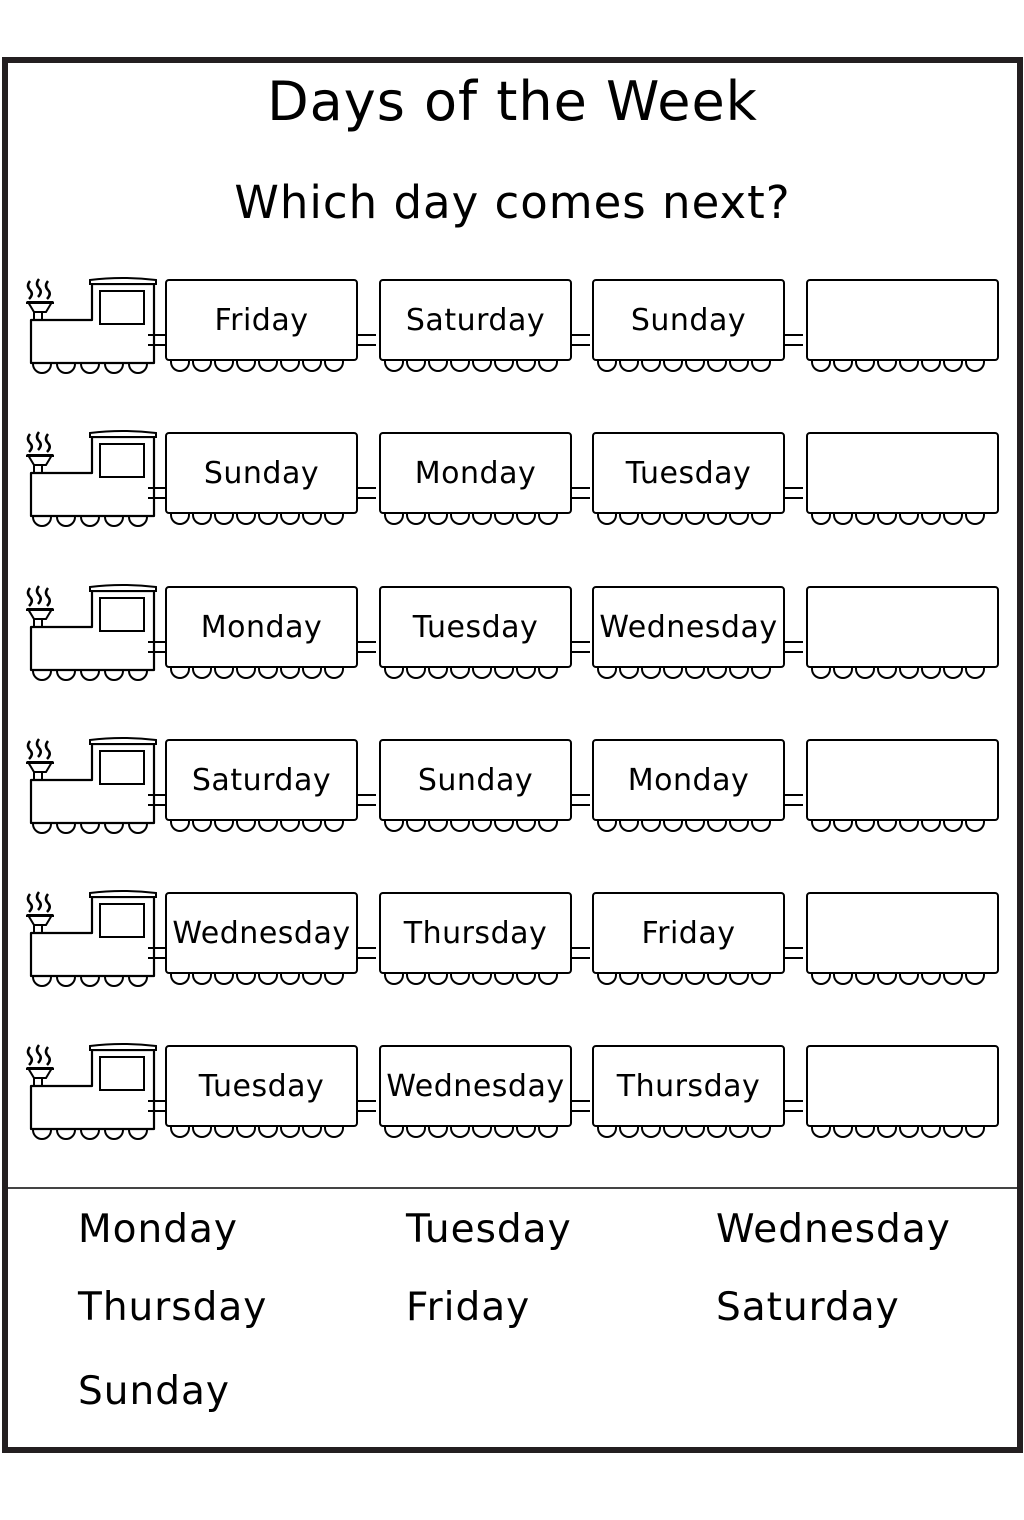 The image size is (1024, 1520). What do you see at coordinates (512, 791) in the screenshot?
I see `train-row: Saturday Sunday Monday` at bounding box center [512, 791].